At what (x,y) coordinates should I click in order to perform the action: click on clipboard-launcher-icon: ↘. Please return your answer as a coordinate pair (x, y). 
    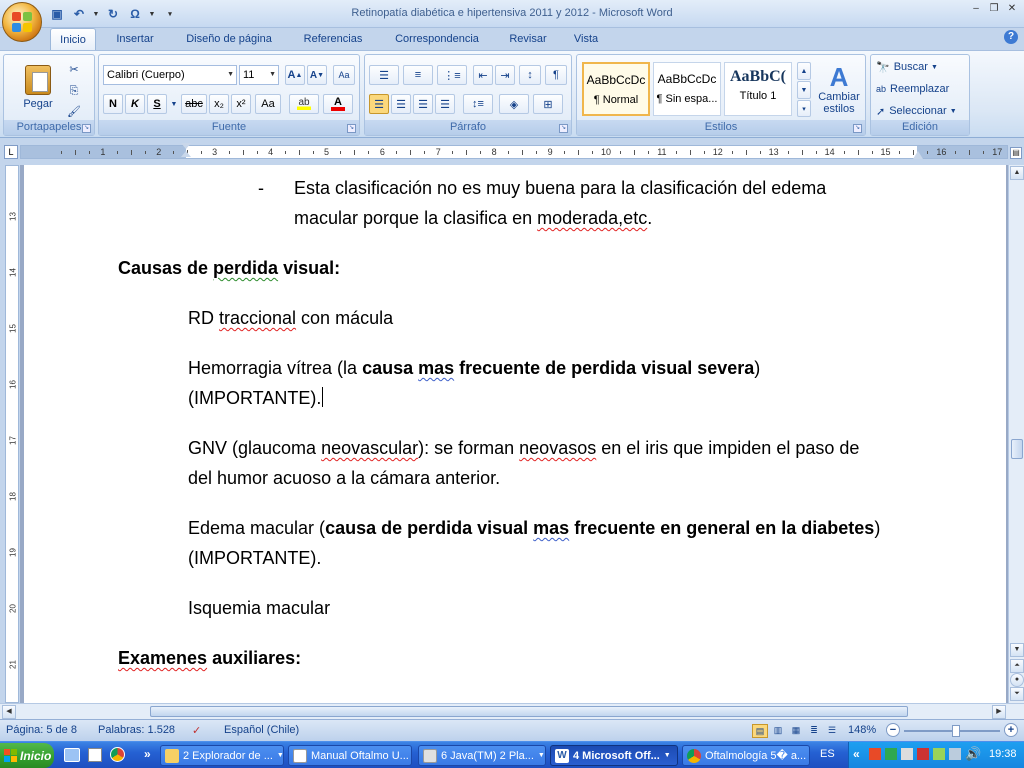
    Looking at the image, I should click on (86, 128).